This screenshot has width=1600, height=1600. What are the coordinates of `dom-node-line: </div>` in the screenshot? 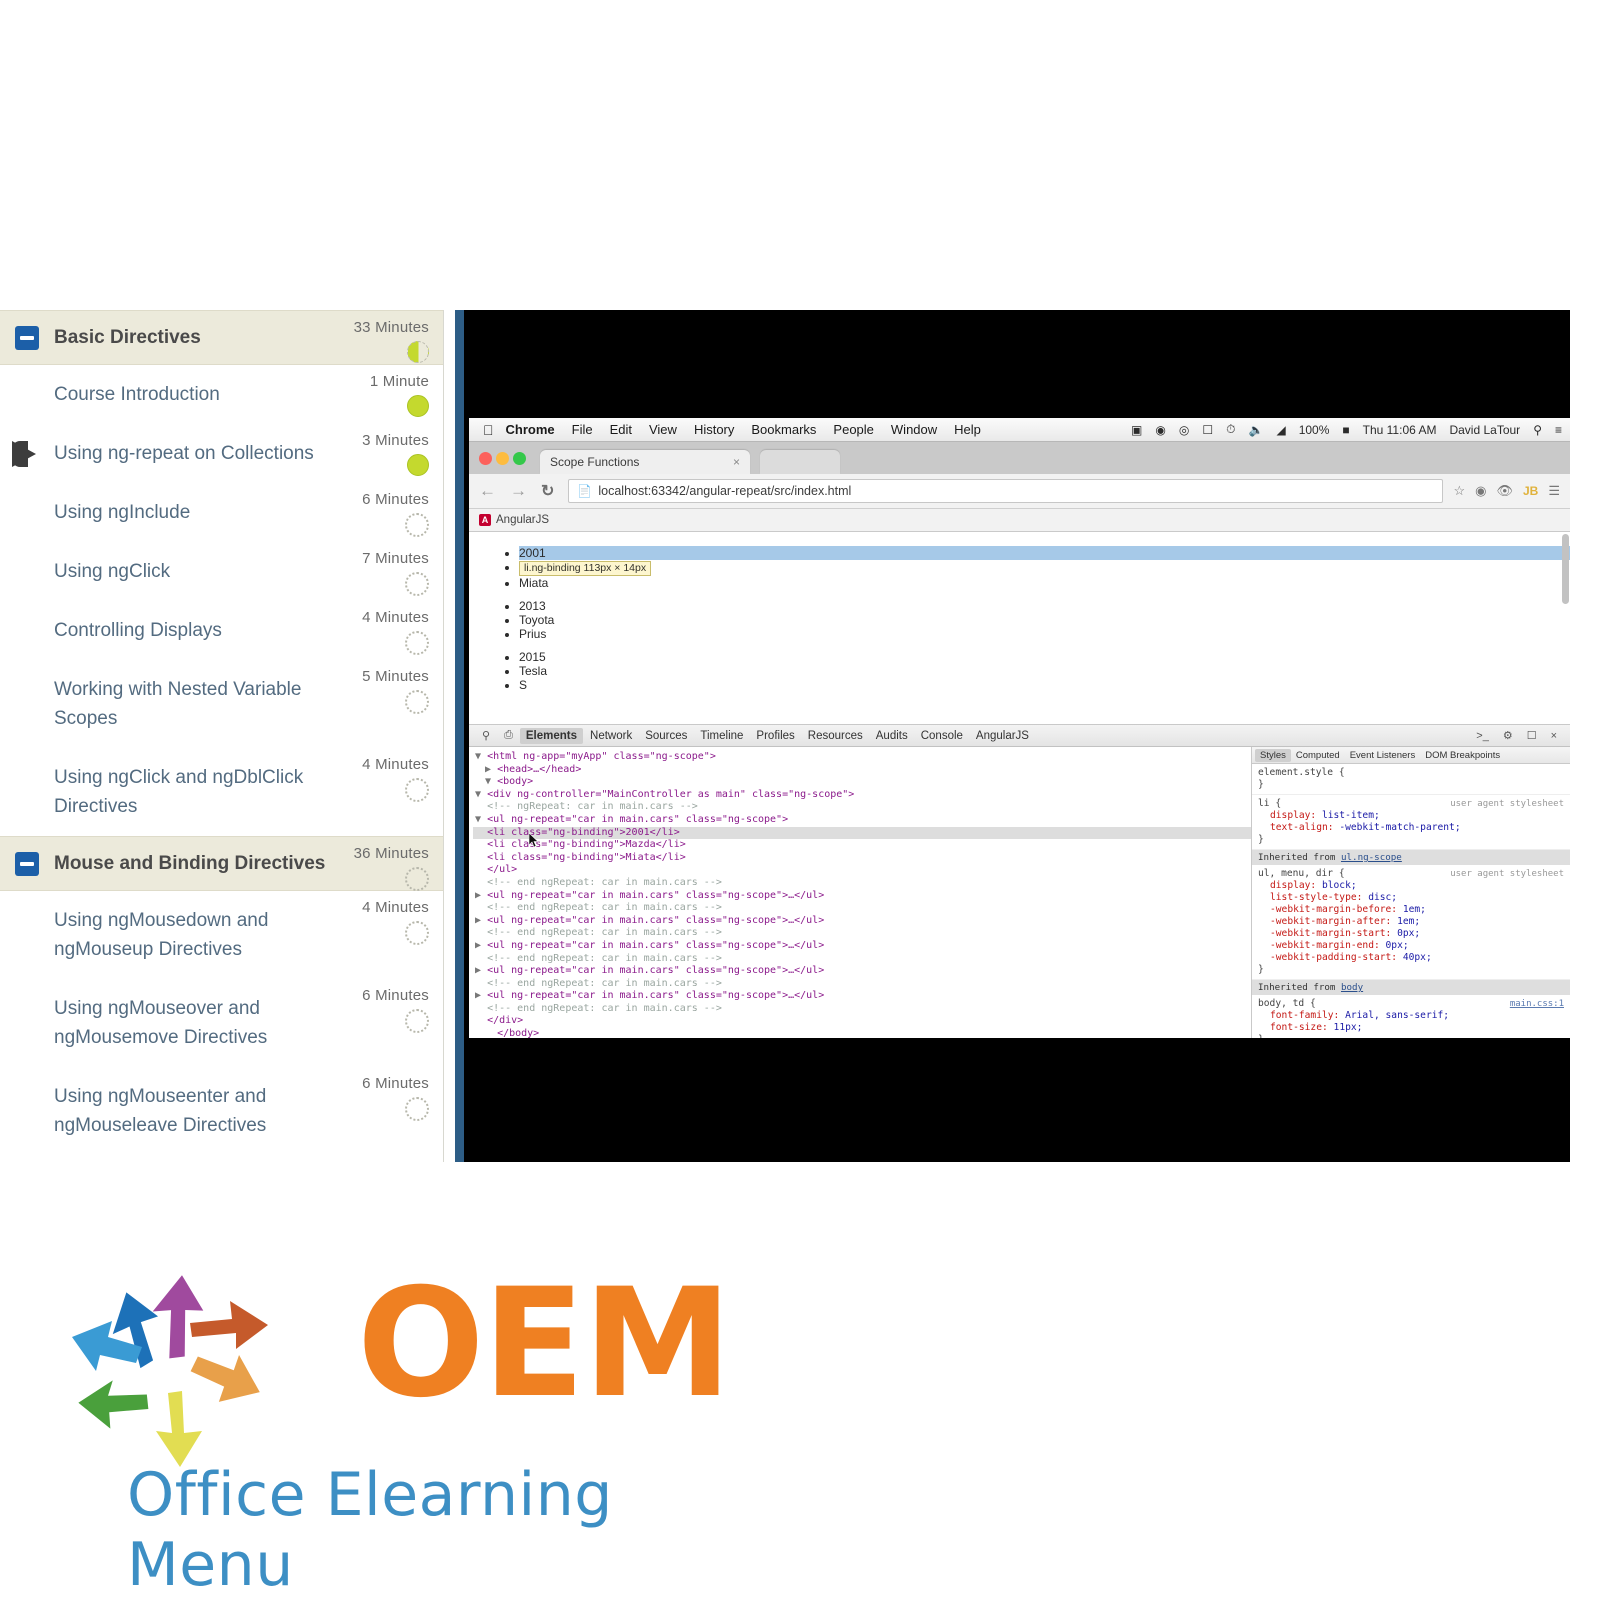 It's located at (862, 1021).